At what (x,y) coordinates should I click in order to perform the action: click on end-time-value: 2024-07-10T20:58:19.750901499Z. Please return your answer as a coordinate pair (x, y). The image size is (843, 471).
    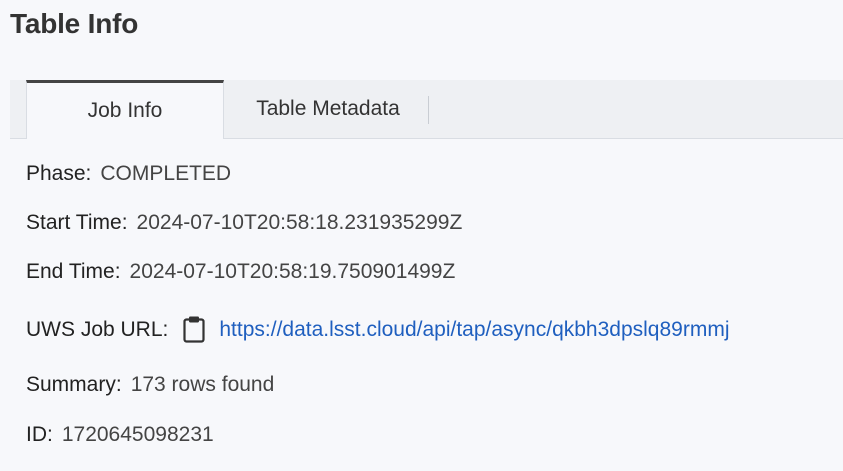
    Looking at the image, I should click on (292, 271).